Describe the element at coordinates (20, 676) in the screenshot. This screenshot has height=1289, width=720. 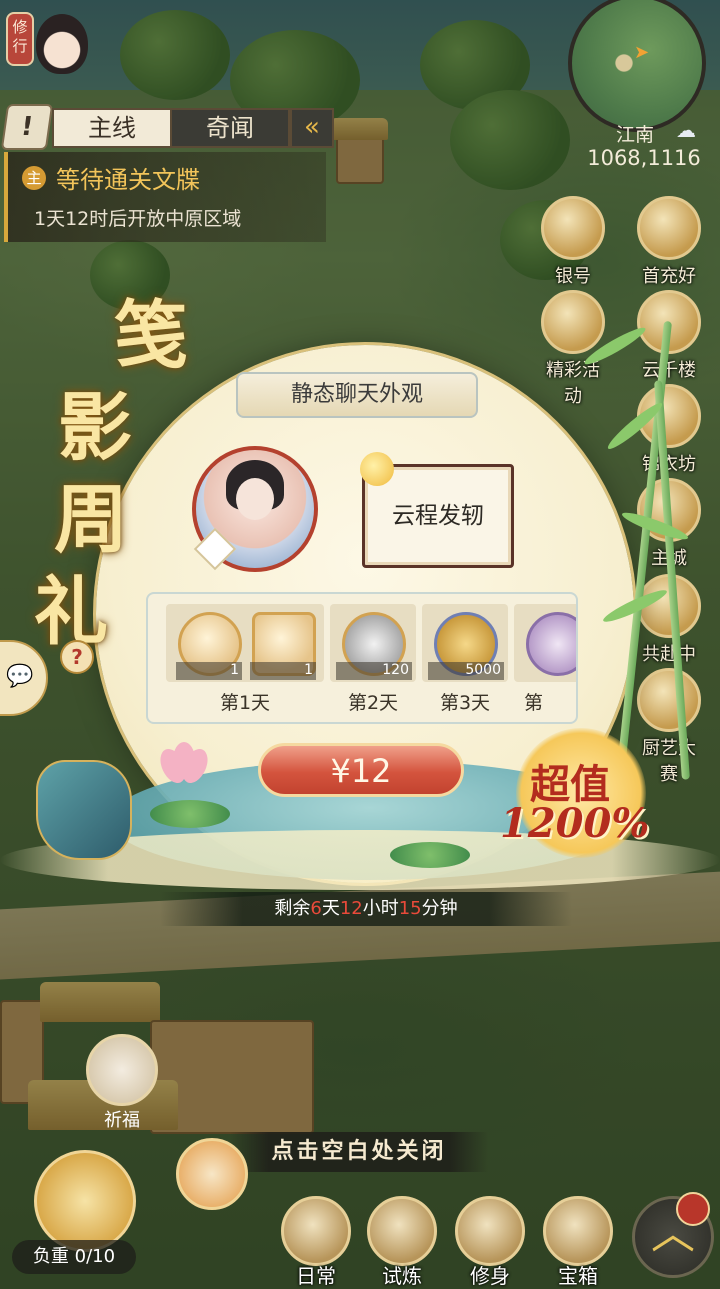
I see `chat-bubble-icon: 💬` at that location.